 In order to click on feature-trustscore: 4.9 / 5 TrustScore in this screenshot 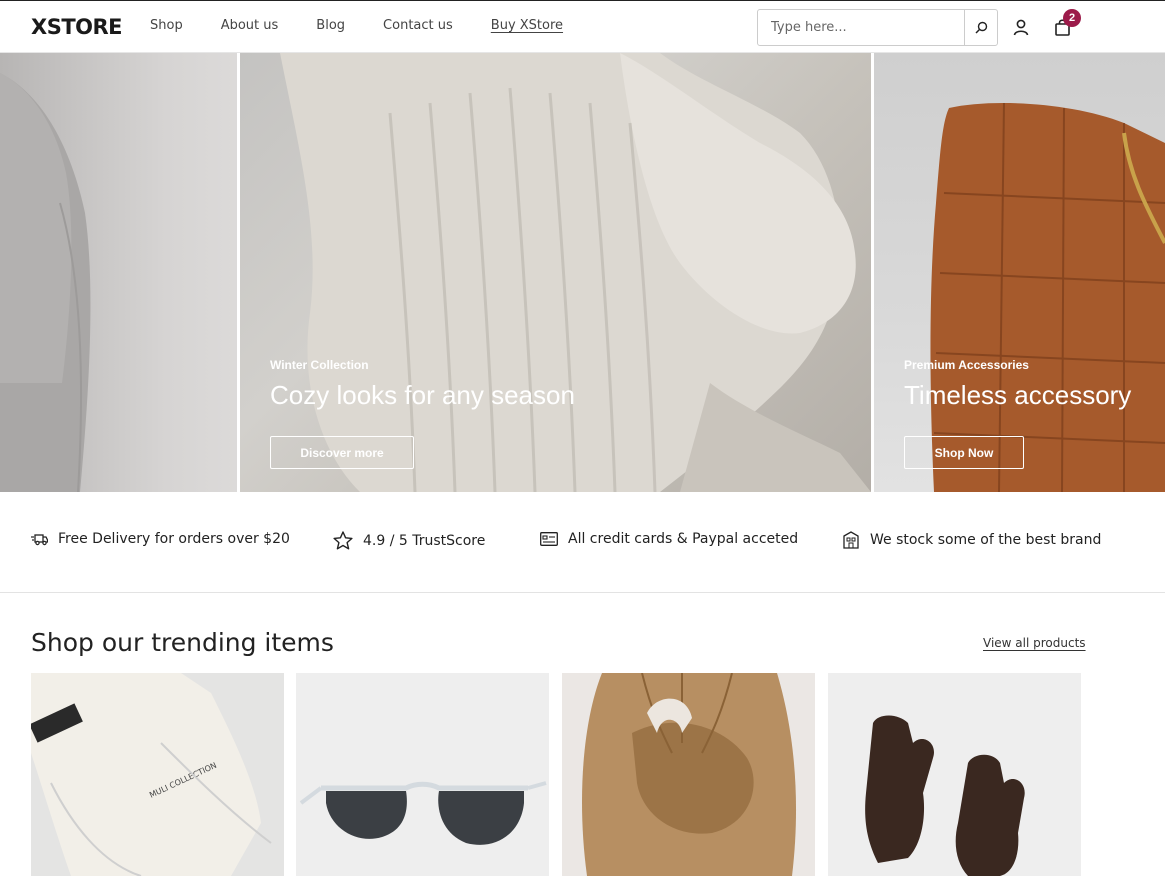, I will do `click(409, 540)`.